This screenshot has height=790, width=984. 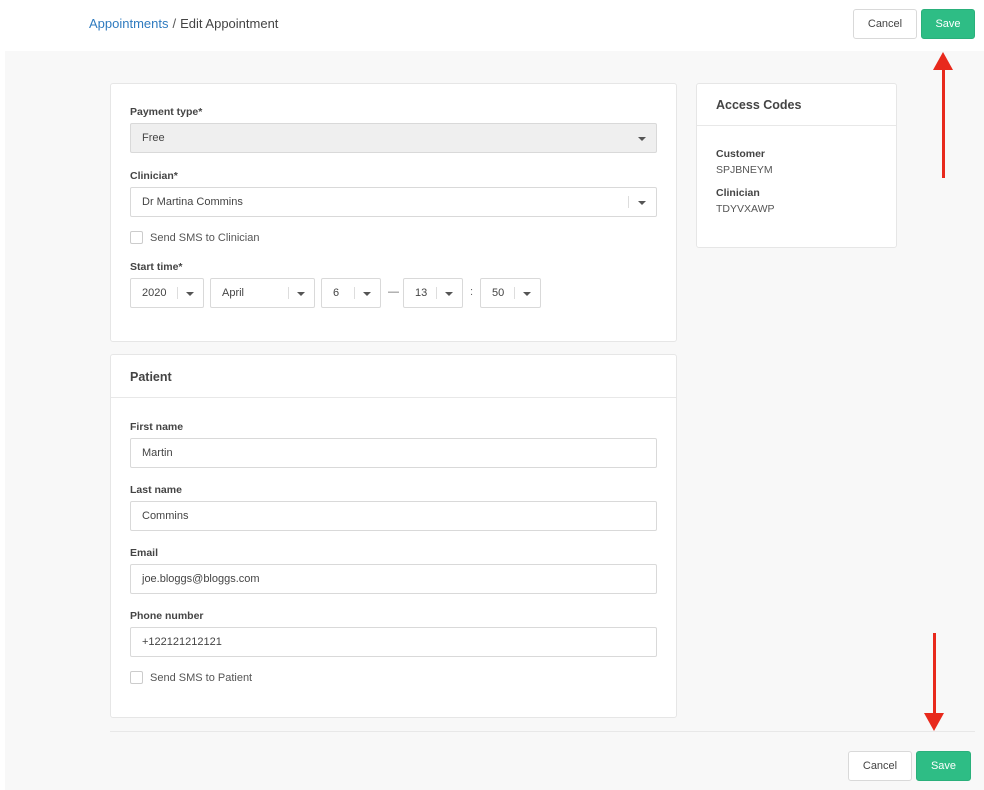 I want to click on email-label: Email, so click(x=144, y=553).